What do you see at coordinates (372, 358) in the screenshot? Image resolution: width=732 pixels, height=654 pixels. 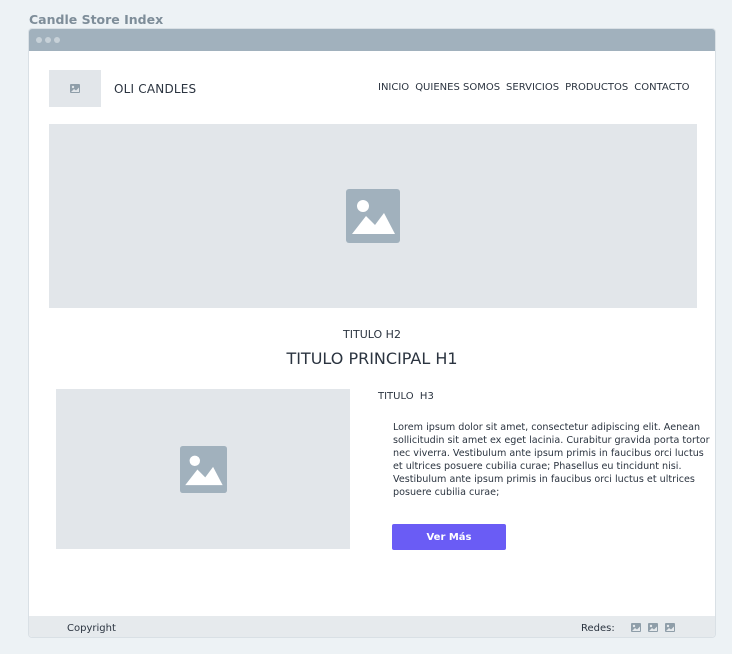 I see `page-title: TITULO PRINCIPAL H1` at bounding box center [372, 358].